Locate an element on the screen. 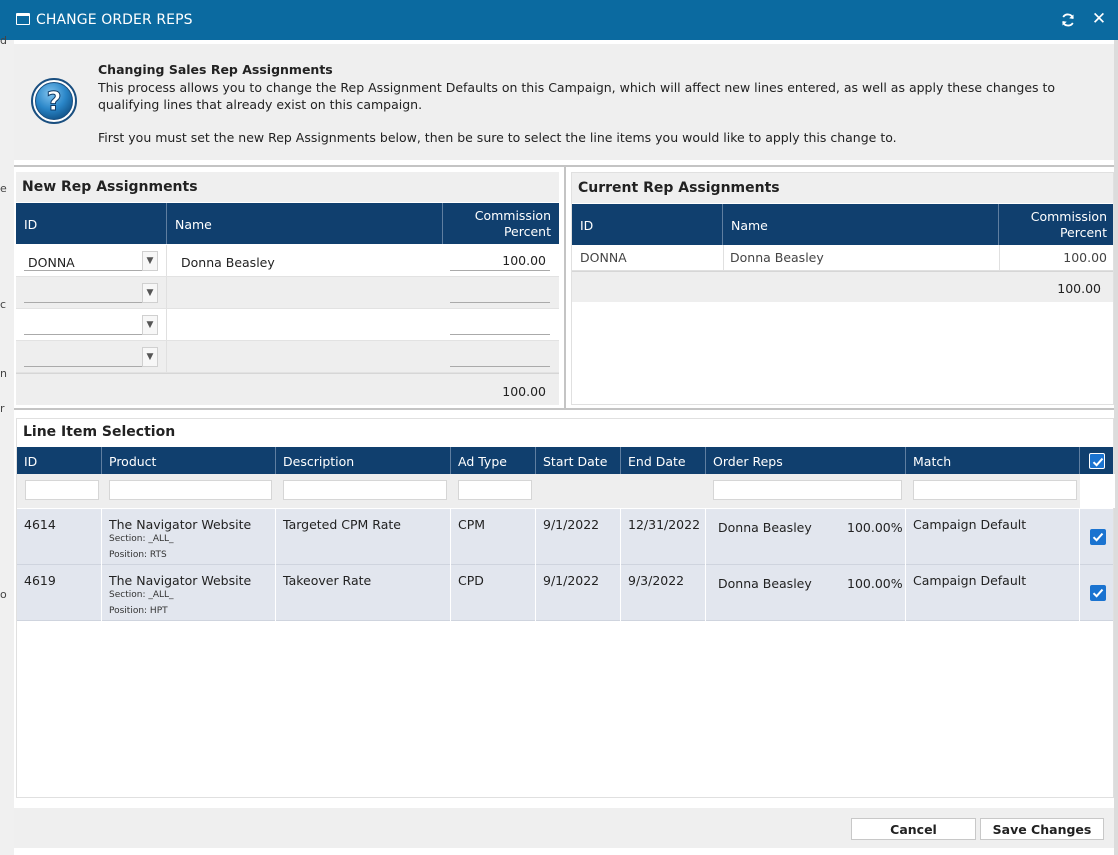  description: Targeted CPM Rate is located at coordinates (342, 524).